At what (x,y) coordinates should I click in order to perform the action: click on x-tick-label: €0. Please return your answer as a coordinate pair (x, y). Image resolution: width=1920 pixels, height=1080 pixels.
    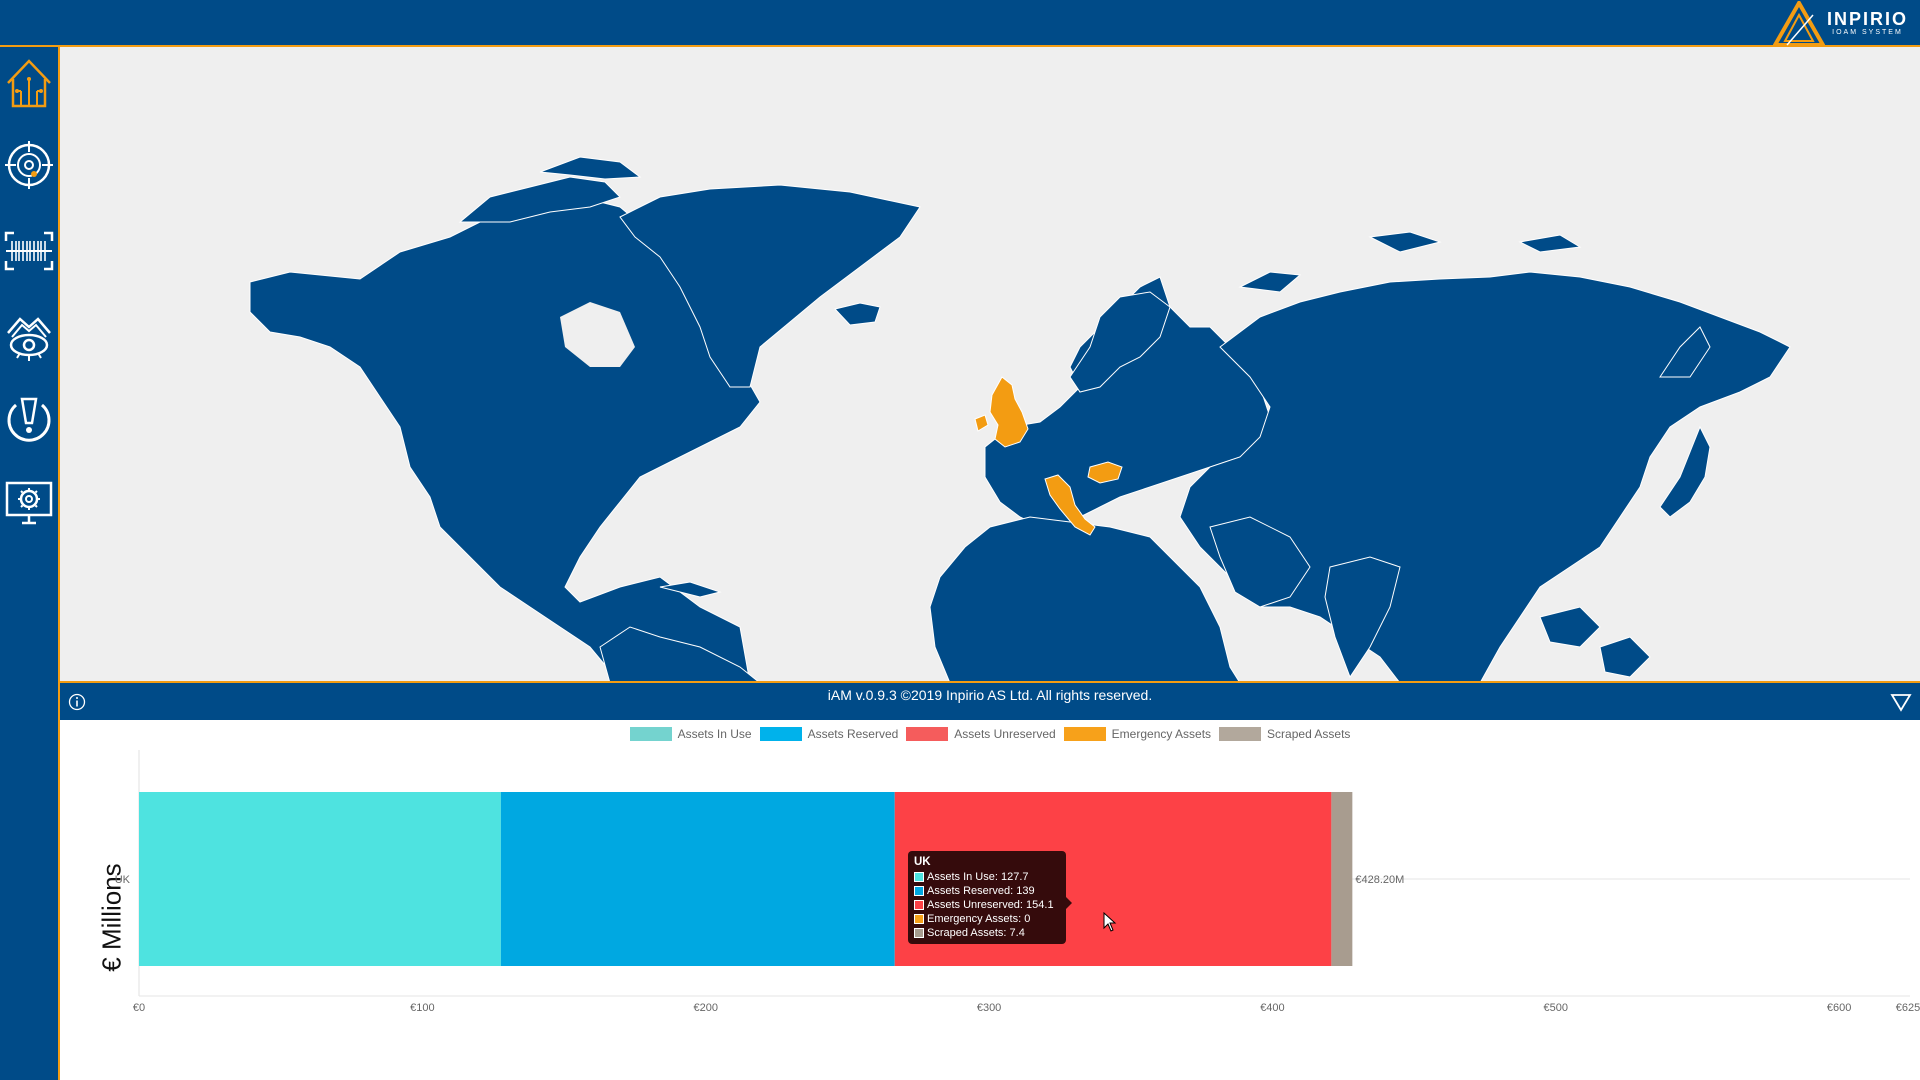
    Looking at the image, I should click on (139, 1008).